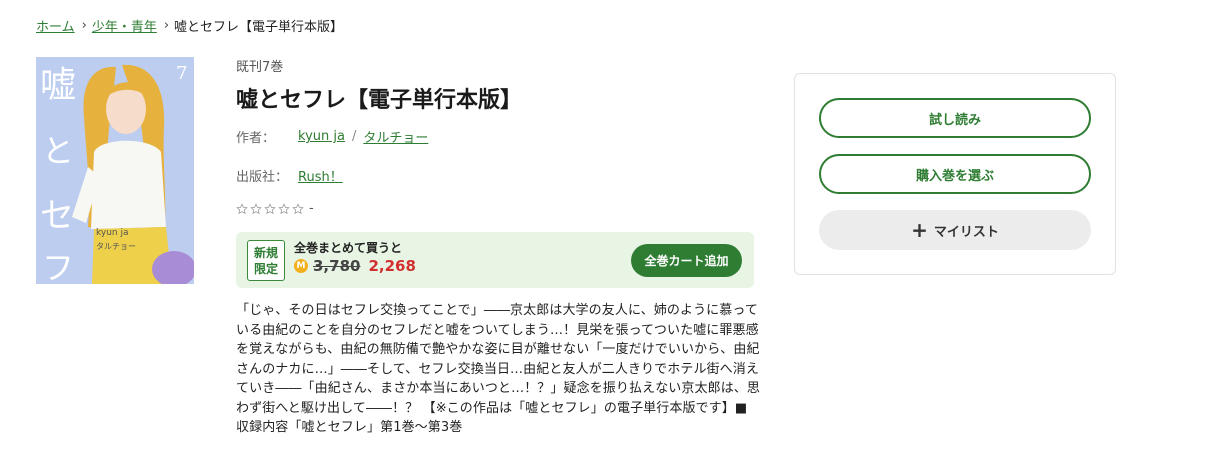  I want to click on breadcrumb: ホーム › 少年・青年 › 嘘とセフレ【電子単行本版】, so click(189, 25).